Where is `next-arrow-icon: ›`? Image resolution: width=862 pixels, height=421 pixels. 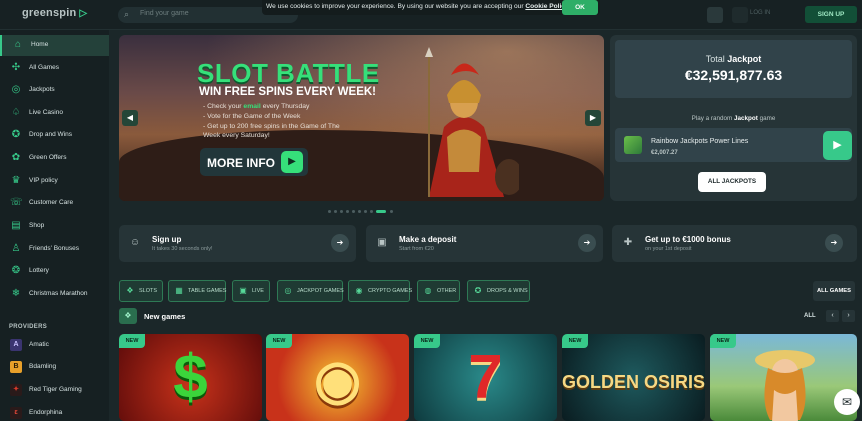 next-arrow-icon: › is located at coordinates (848, 316).